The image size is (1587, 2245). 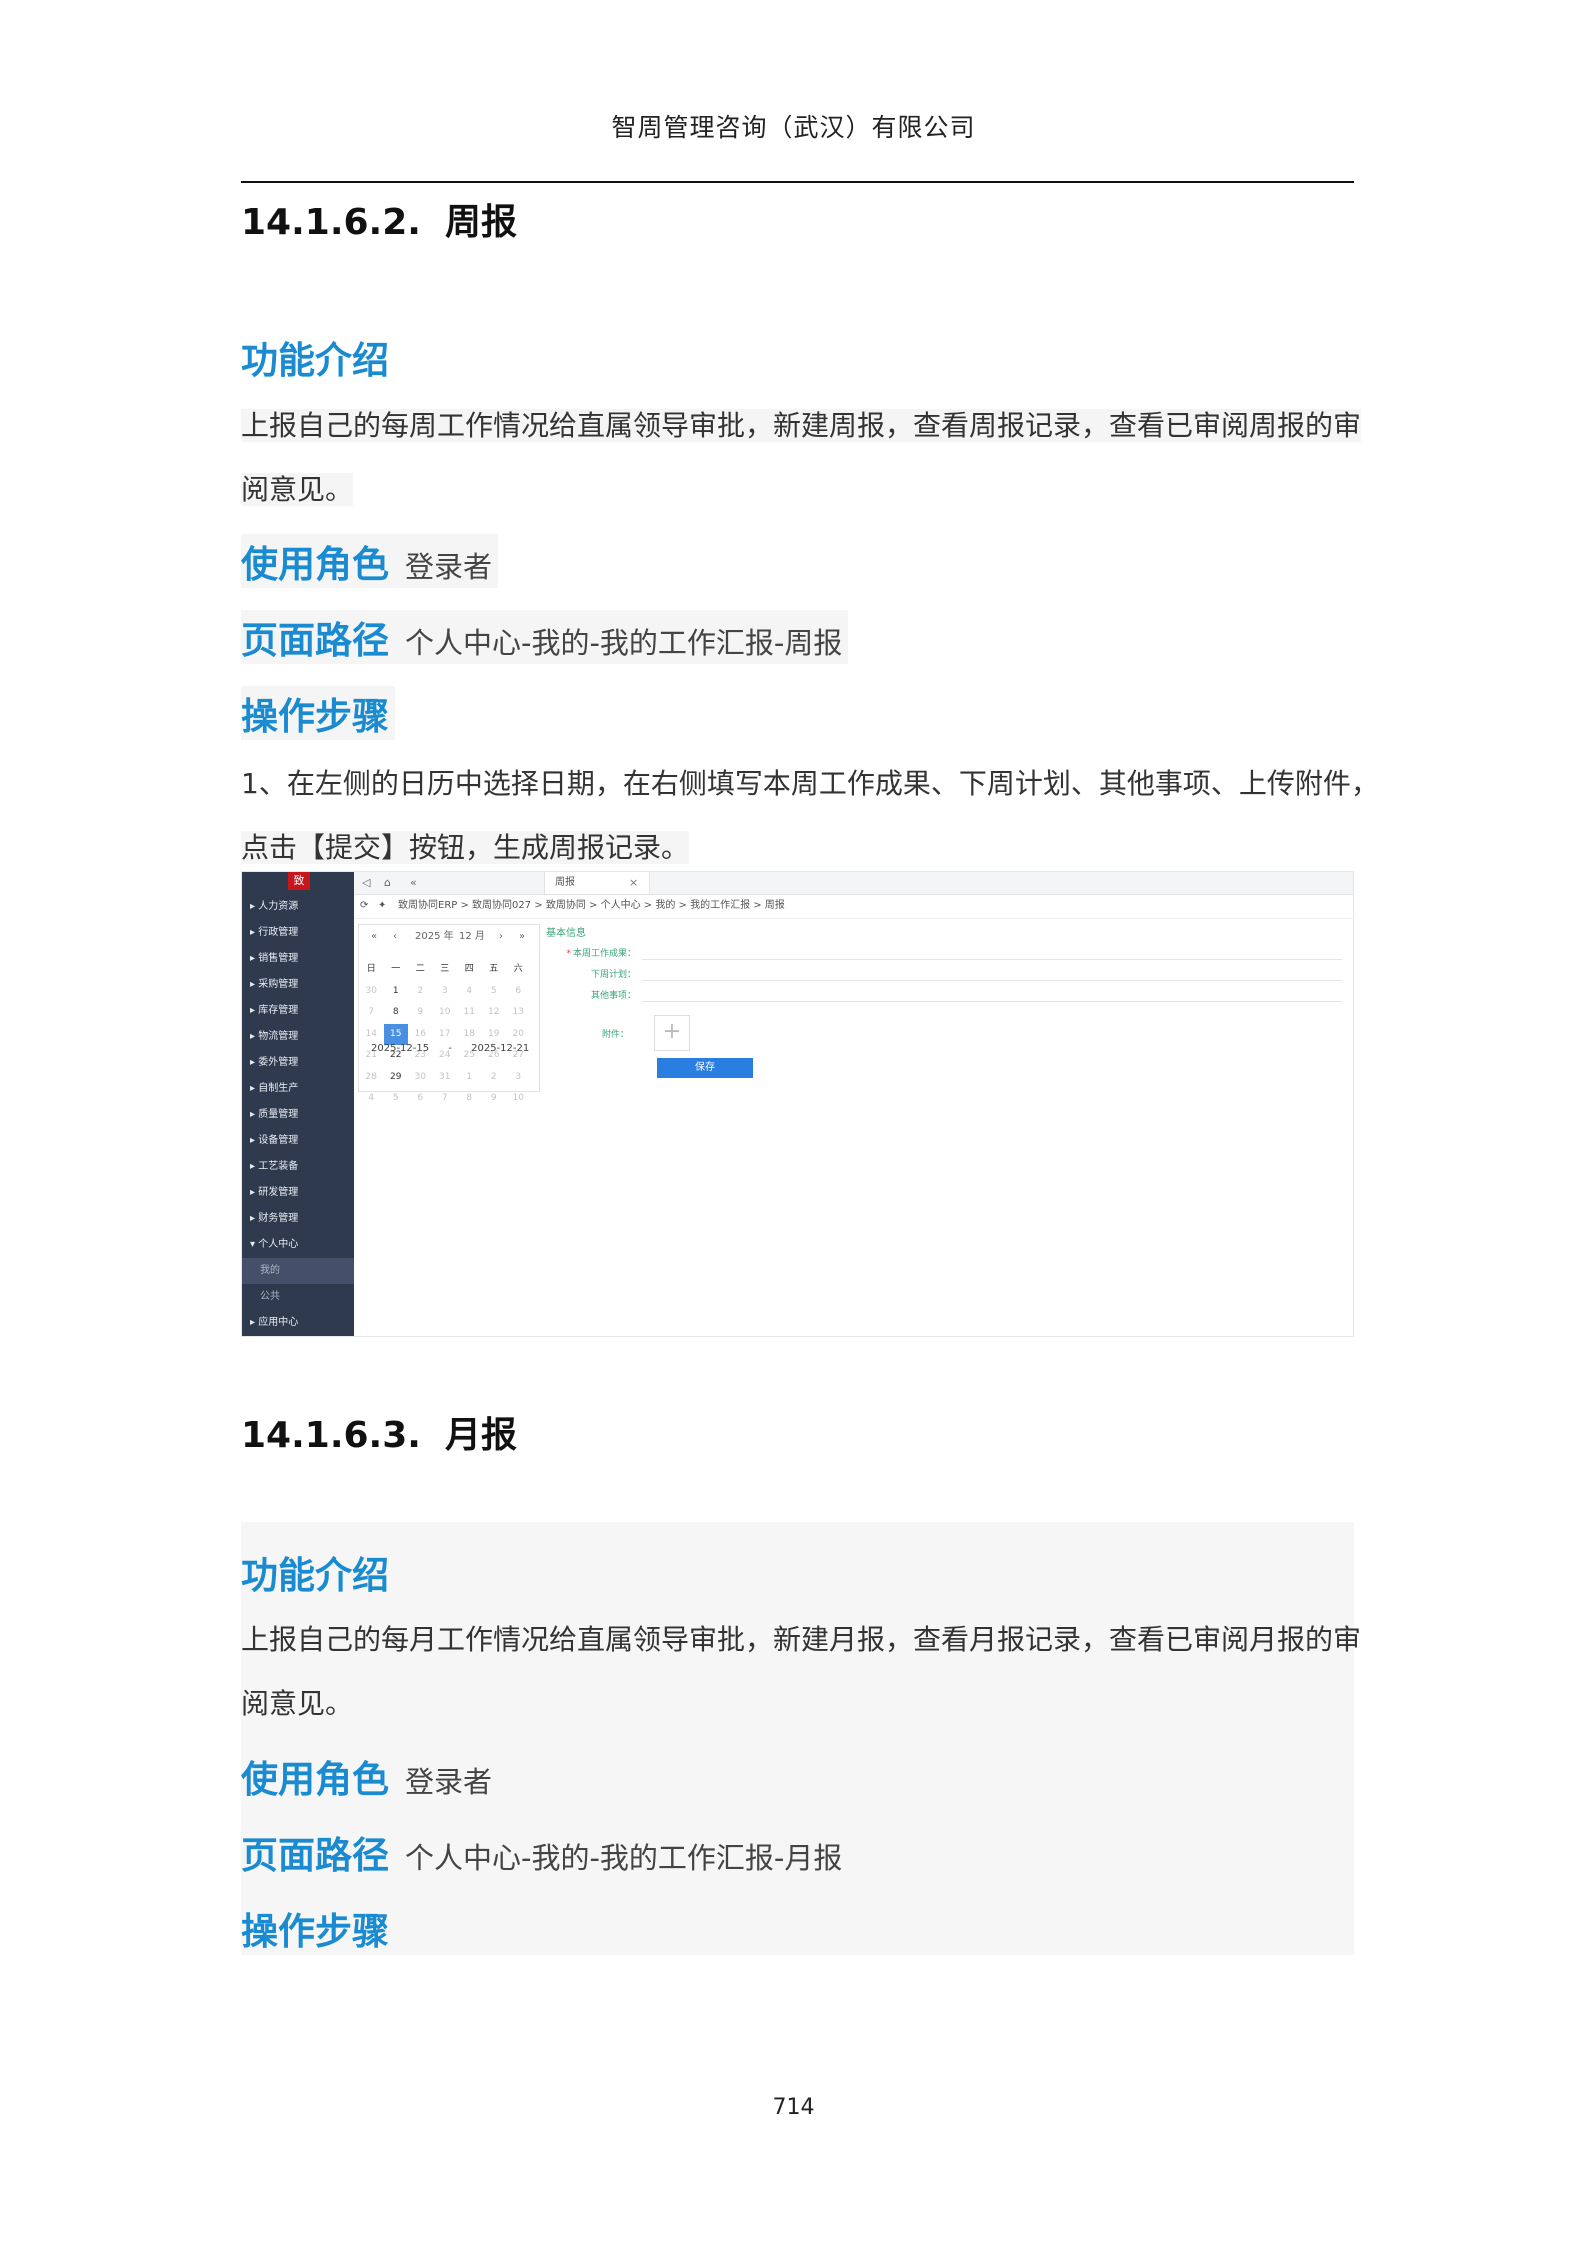 What do you see at coordinates (298, 1193) in the screenshot?
I see `sidebar-item: ▸ 研发管理` at bounding box center [298, 1193].